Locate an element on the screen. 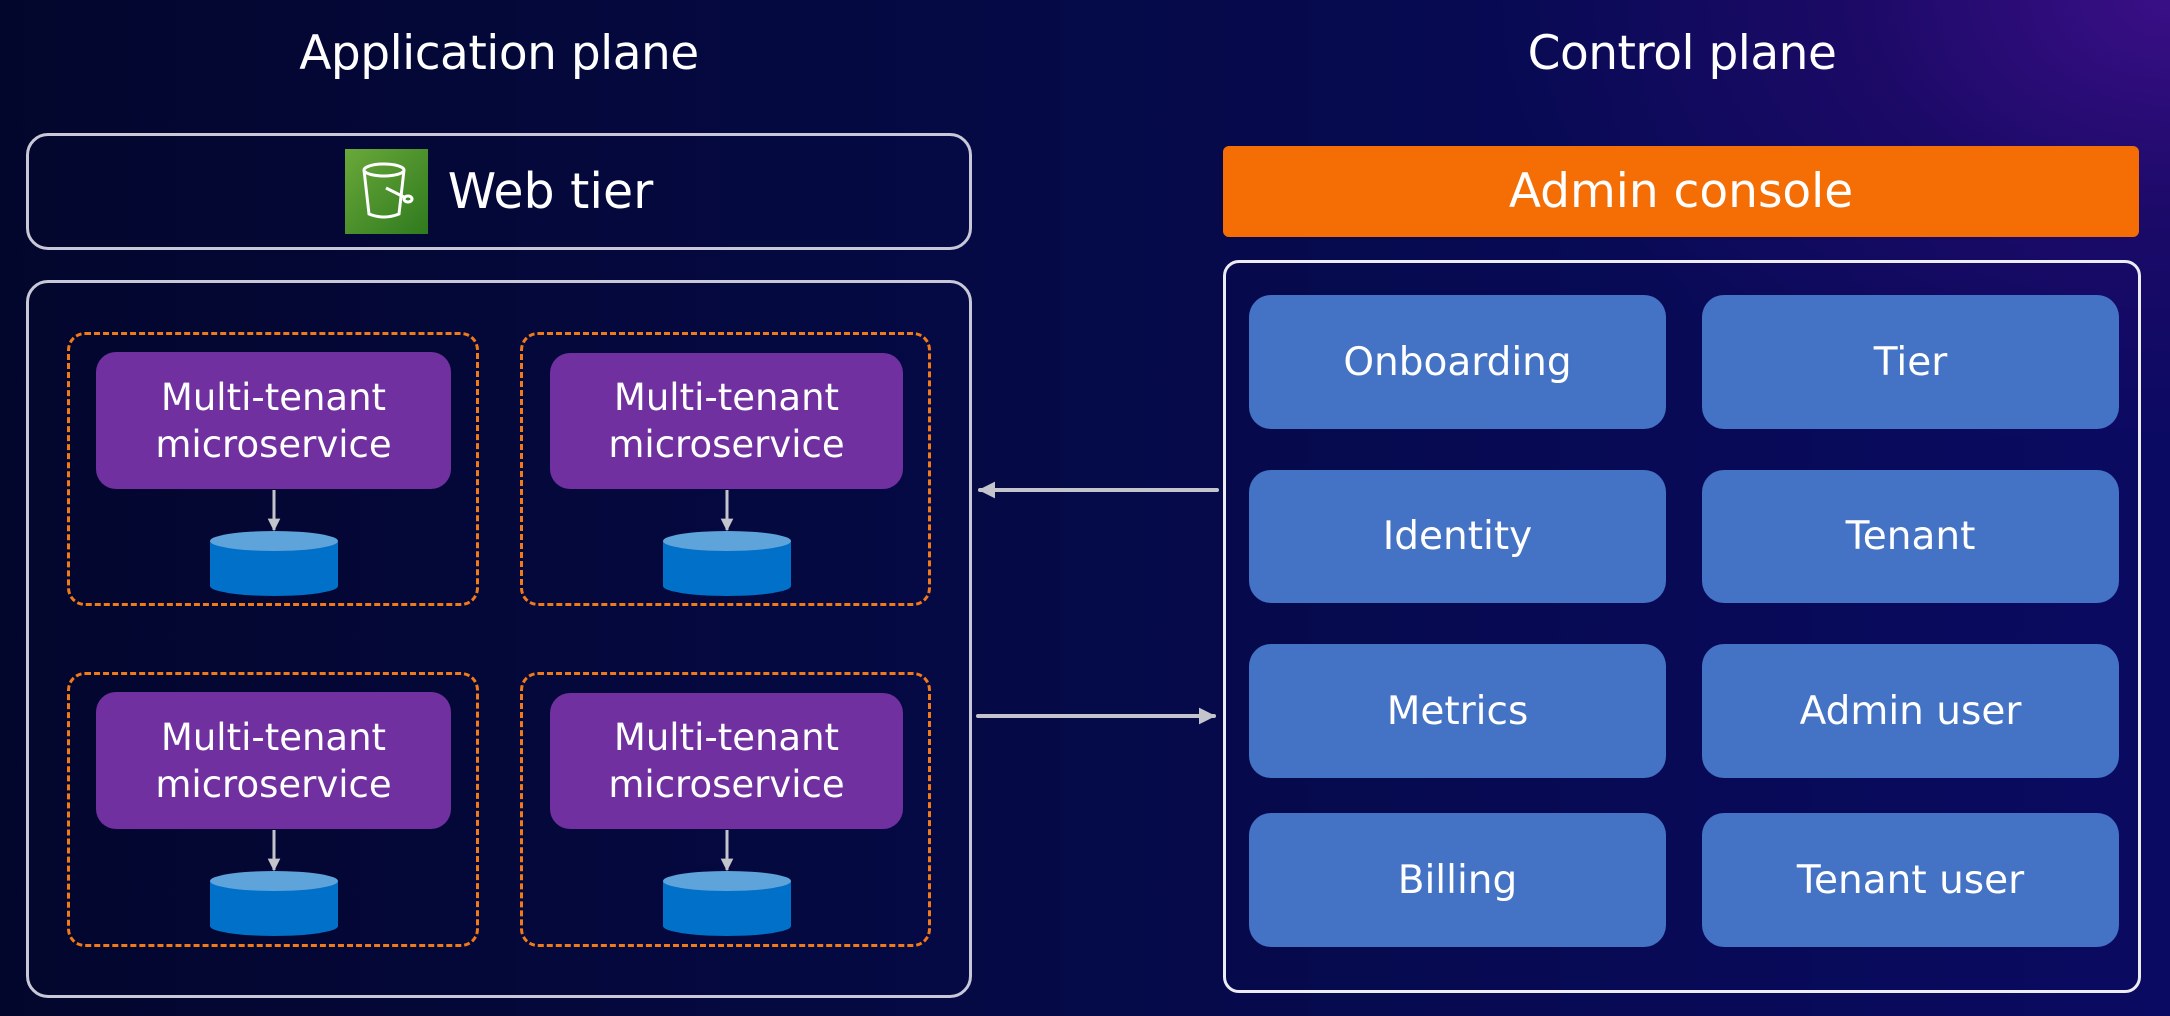 This screenshot has height=1016, width=2170. service-label: Metrics is located at coordinates (1457, 711).